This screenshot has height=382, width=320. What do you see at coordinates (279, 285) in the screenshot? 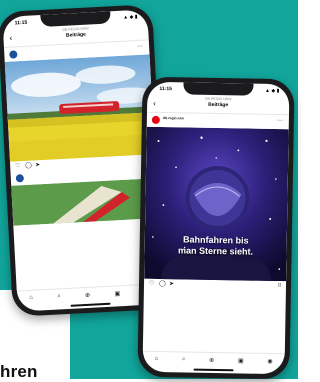
I see `bookmark-icon: ⌑` at bounding box center [279, 285].